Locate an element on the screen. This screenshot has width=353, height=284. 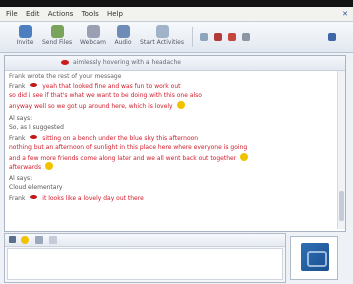
avatar is located at coordinates (315, 257).